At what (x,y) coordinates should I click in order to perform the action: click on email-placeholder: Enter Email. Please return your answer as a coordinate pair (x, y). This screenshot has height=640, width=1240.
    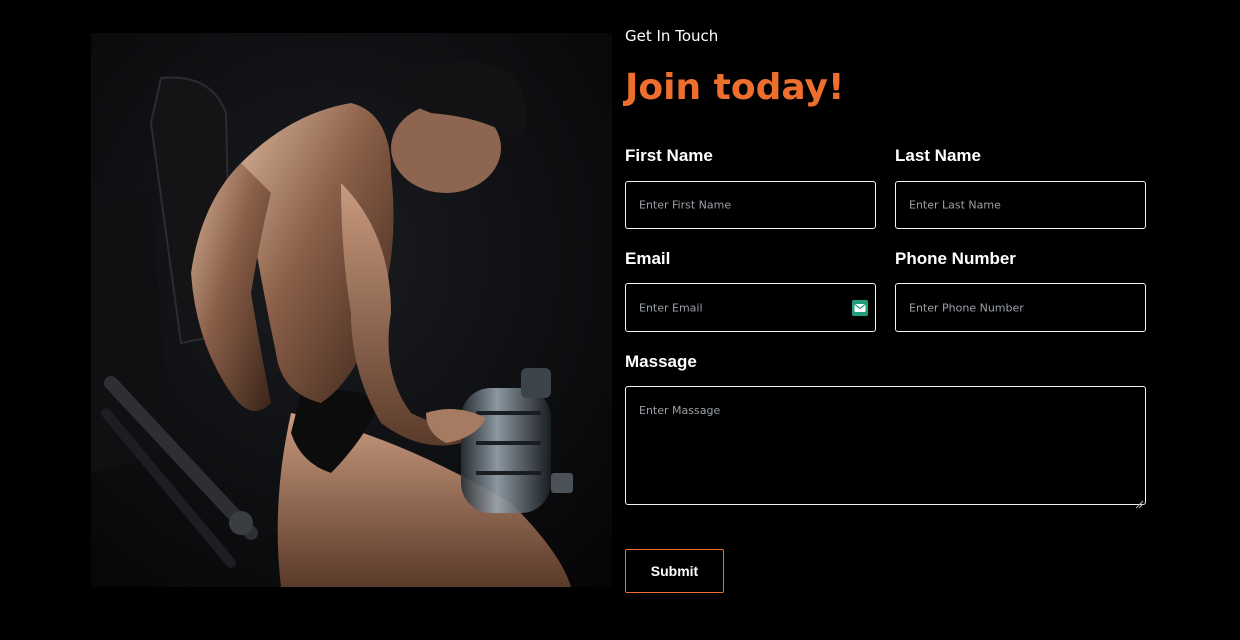
    Looking at the image, I should click on (671, 307).